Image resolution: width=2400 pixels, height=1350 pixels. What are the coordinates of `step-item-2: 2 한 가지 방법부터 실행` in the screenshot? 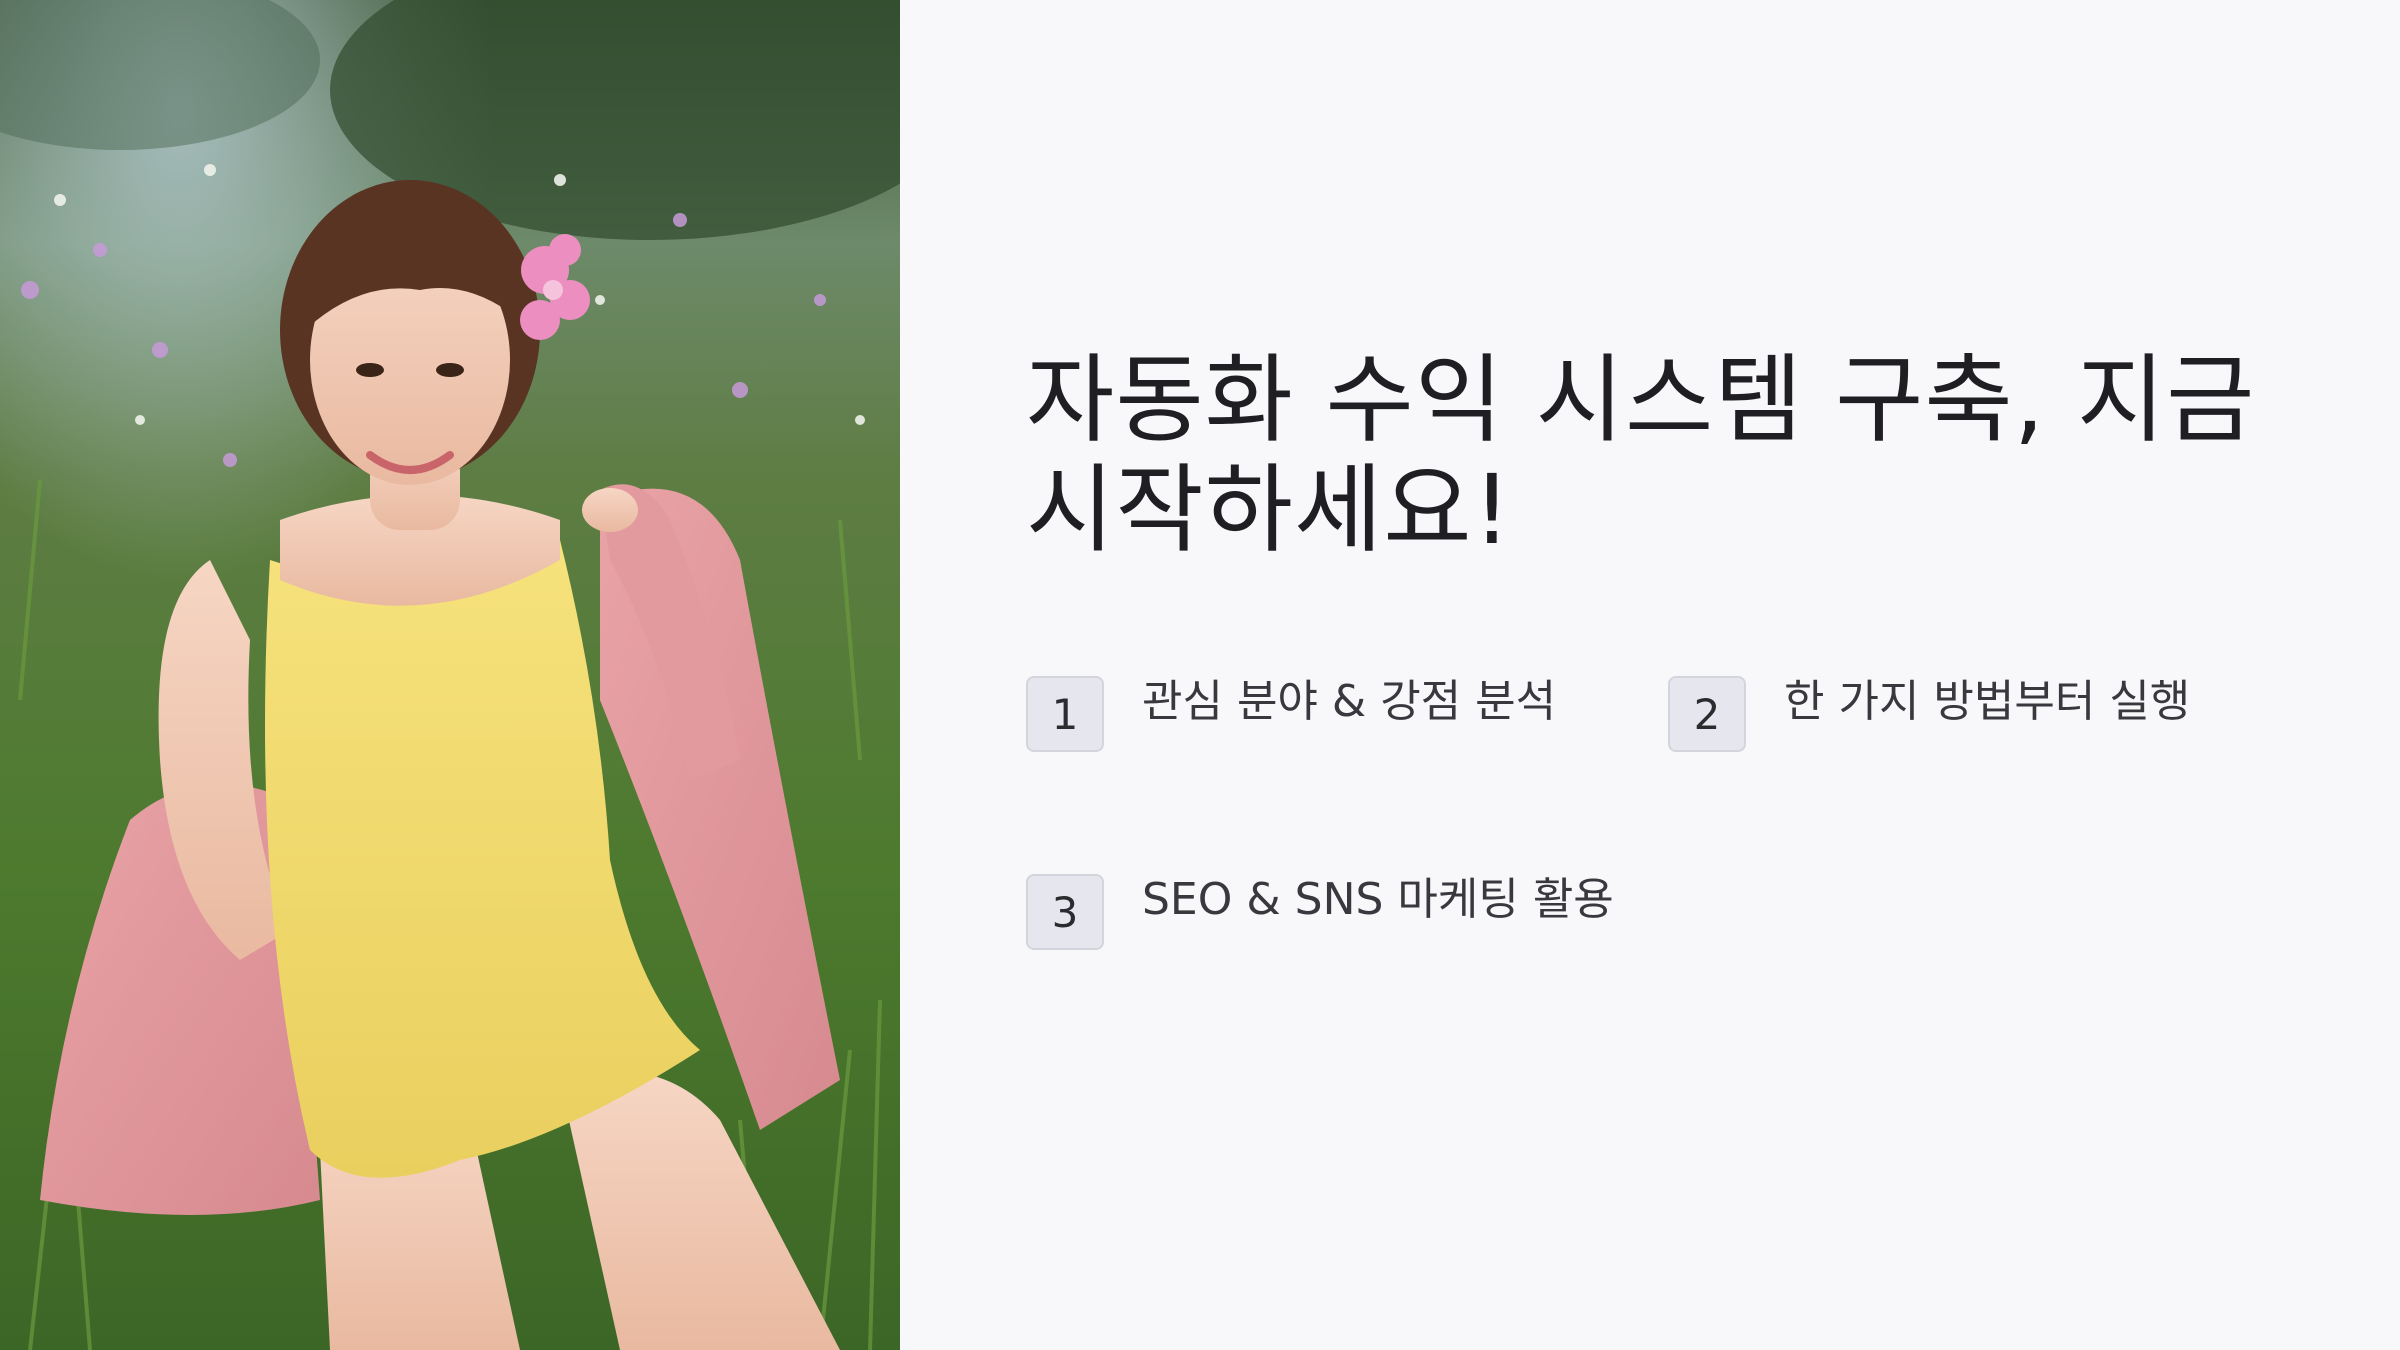 It's located at (1929, 714).